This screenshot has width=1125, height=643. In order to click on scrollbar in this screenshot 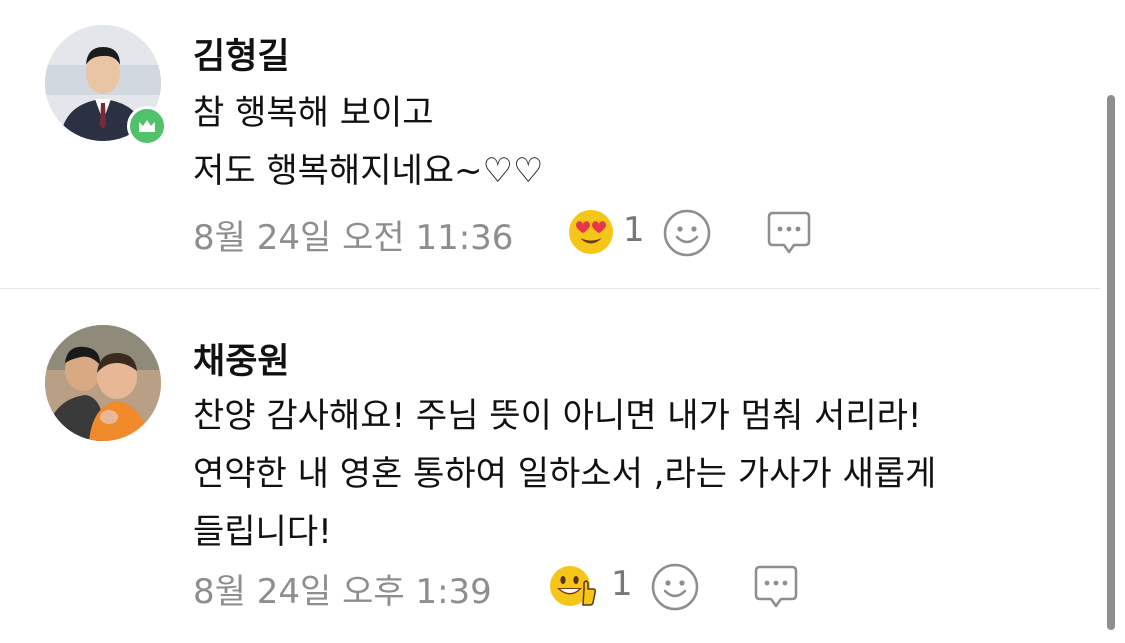, I will do `click(1111, 362)`.